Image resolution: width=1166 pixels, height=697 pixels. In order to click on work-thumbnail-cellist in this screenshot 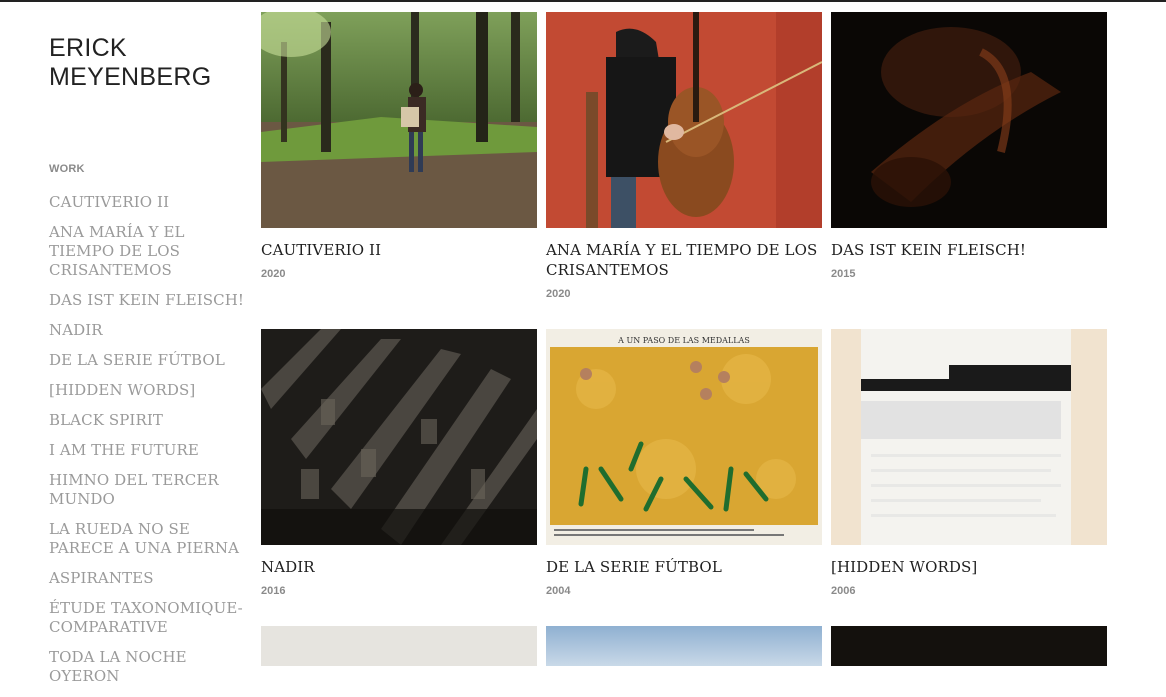, I will do `click(684, 120)`.